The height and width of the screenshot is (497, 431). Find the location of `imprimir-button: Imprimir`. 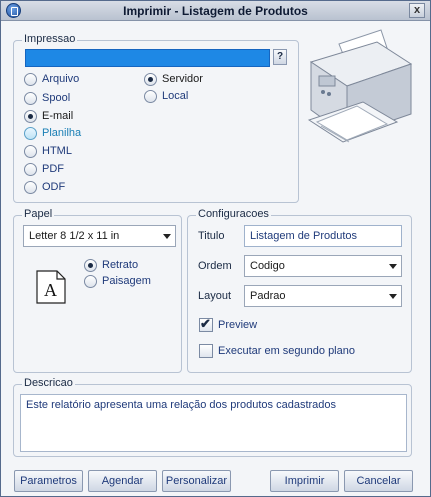

imprimir-button: Imprimir is located at coordinates (304, 481).